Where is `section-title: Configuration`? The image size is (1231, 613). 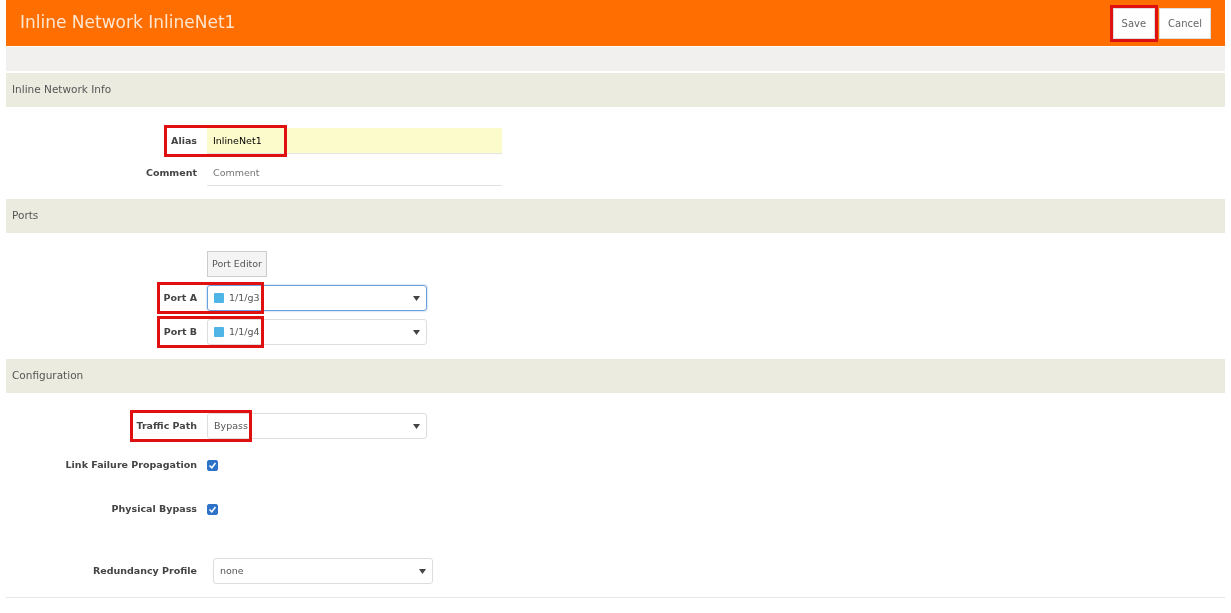
section-title: Configuration is located at coordinates (48, 376).